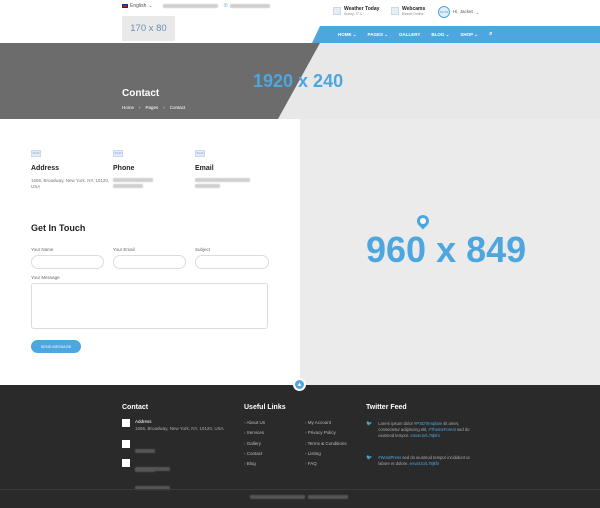 The image size is (600, 508). I want to click on nav-shop: SHOP ⌄, so click(469, 35).